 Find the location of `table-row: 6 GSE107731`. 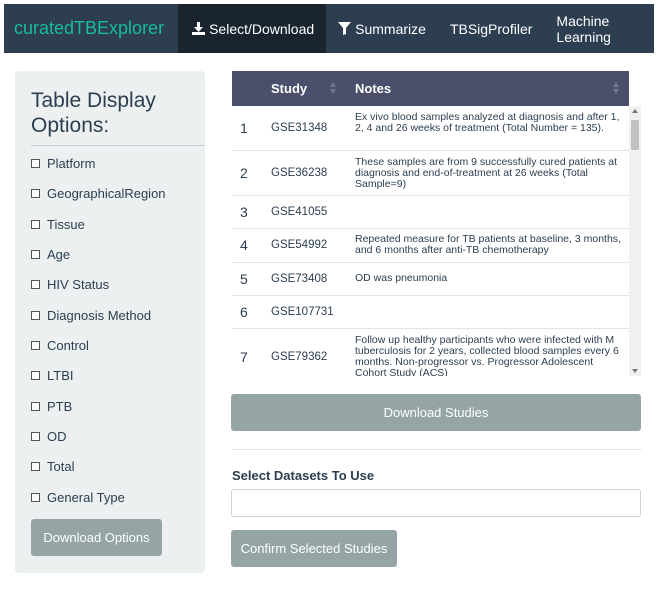

table-row: 6 GSE107731 is located at coordinates (430, 312).